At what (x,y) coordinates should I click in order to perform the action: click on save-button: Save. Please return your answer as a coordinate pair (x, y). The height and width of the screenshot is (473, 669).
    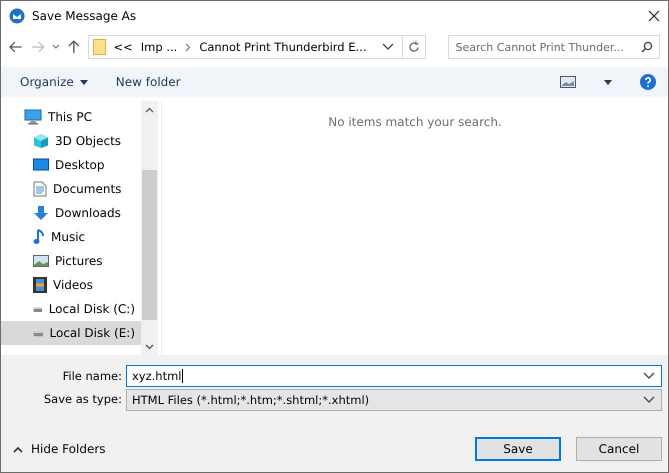
    Looking at the image, I should click on (518, 449).